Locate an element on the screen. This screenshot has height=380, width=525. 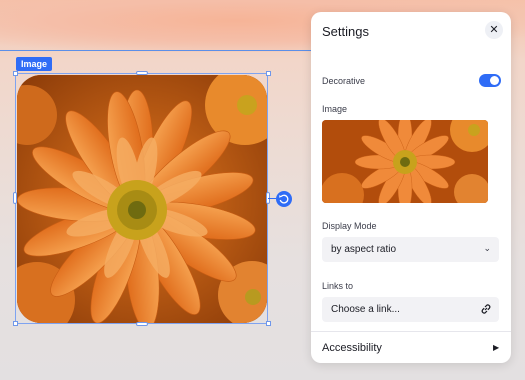
chevron-right-icon: ▶ is located at coordinates (496, 347).